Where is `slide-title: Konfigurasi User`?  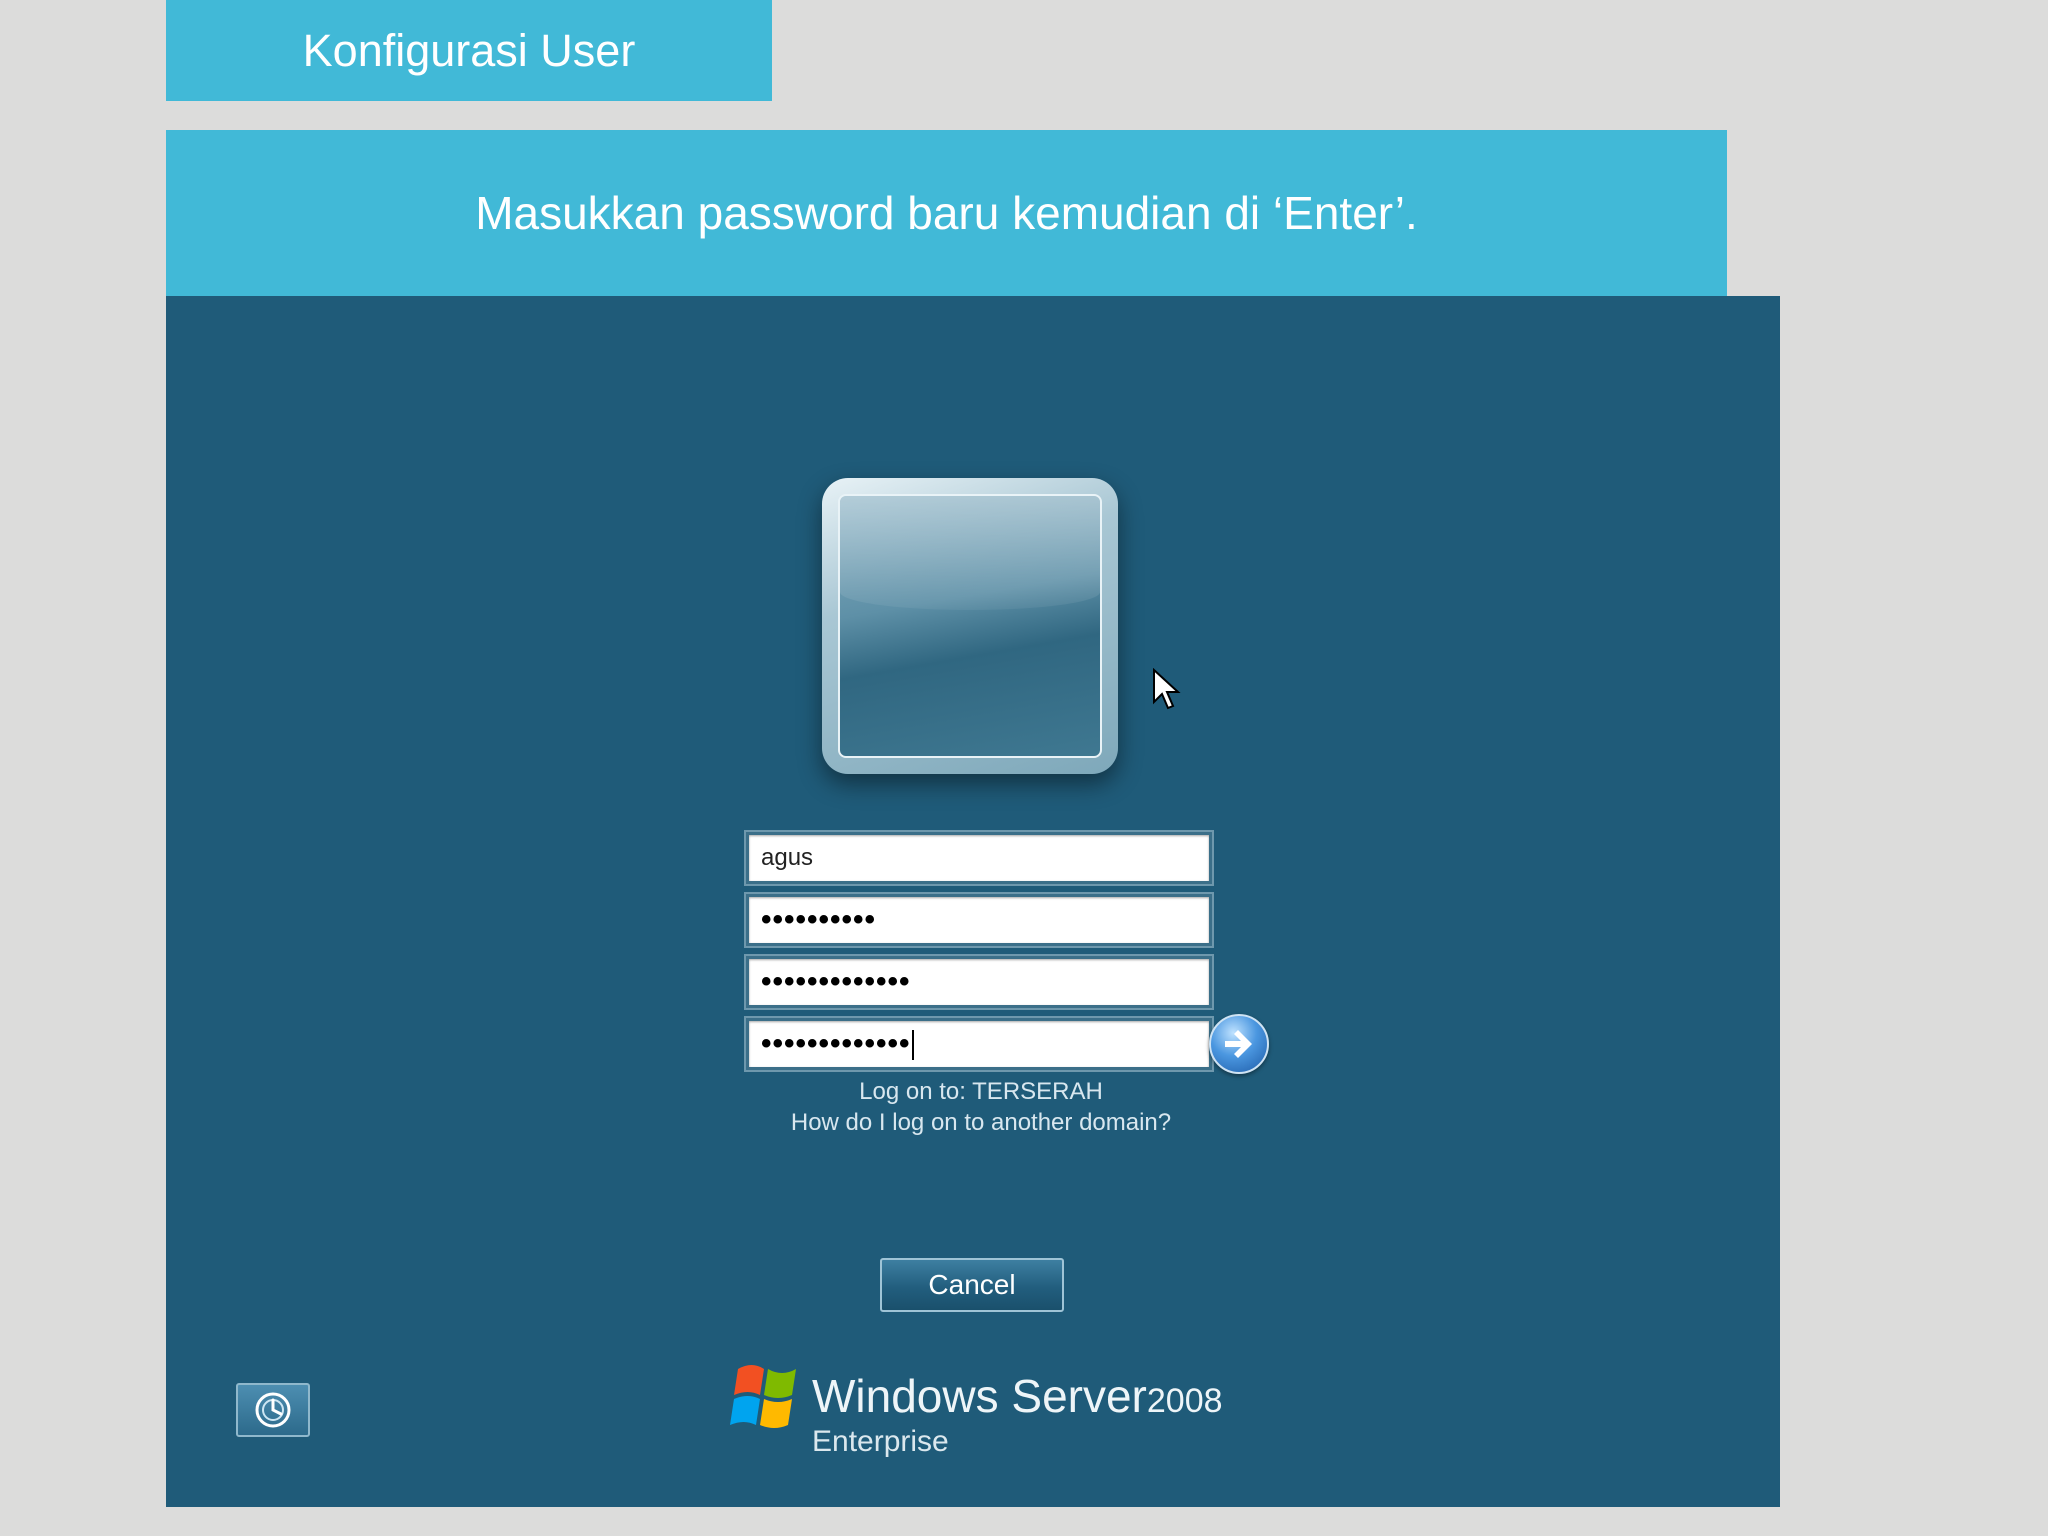
slide-title: Konfigurasi User is located at coordinates (469, 50).